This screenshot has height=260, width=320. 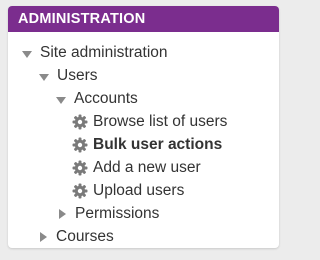 What do you see at coordinates (104, 53) in the screenshot?
I see `tree-item-label: Site administration` at bounding box center [104, 53].